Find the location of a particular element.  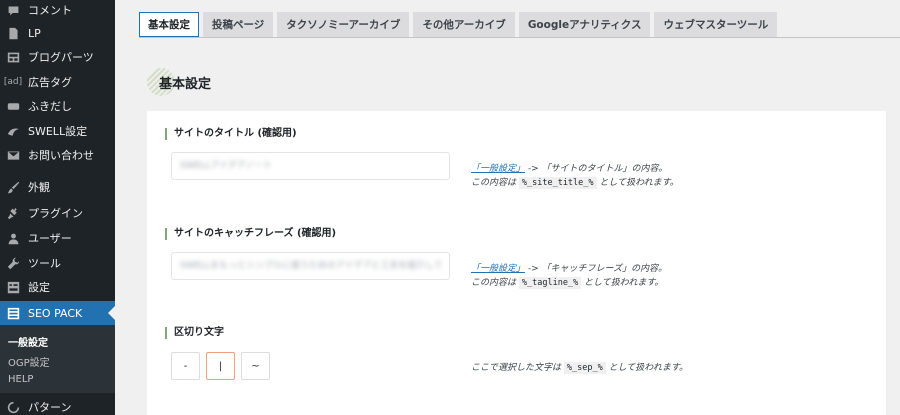

menu-item-contact: お問い合わせ is located at coordinates (57, 155).